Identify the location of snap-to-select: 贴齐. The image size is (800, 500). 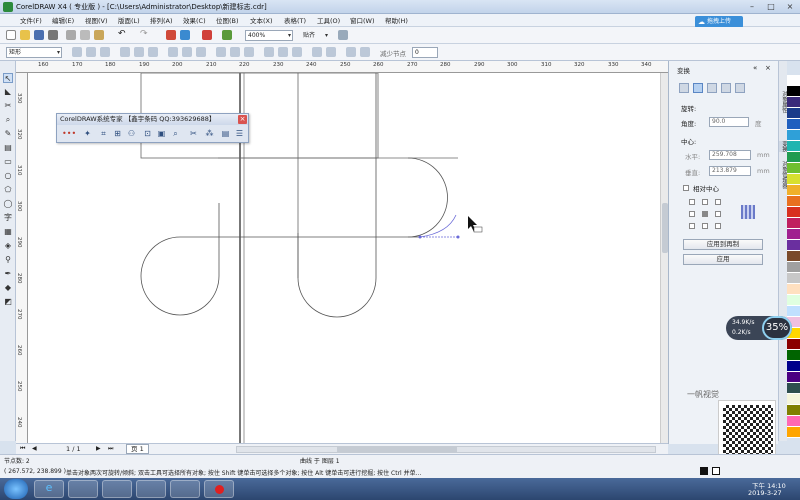
(315, 35).